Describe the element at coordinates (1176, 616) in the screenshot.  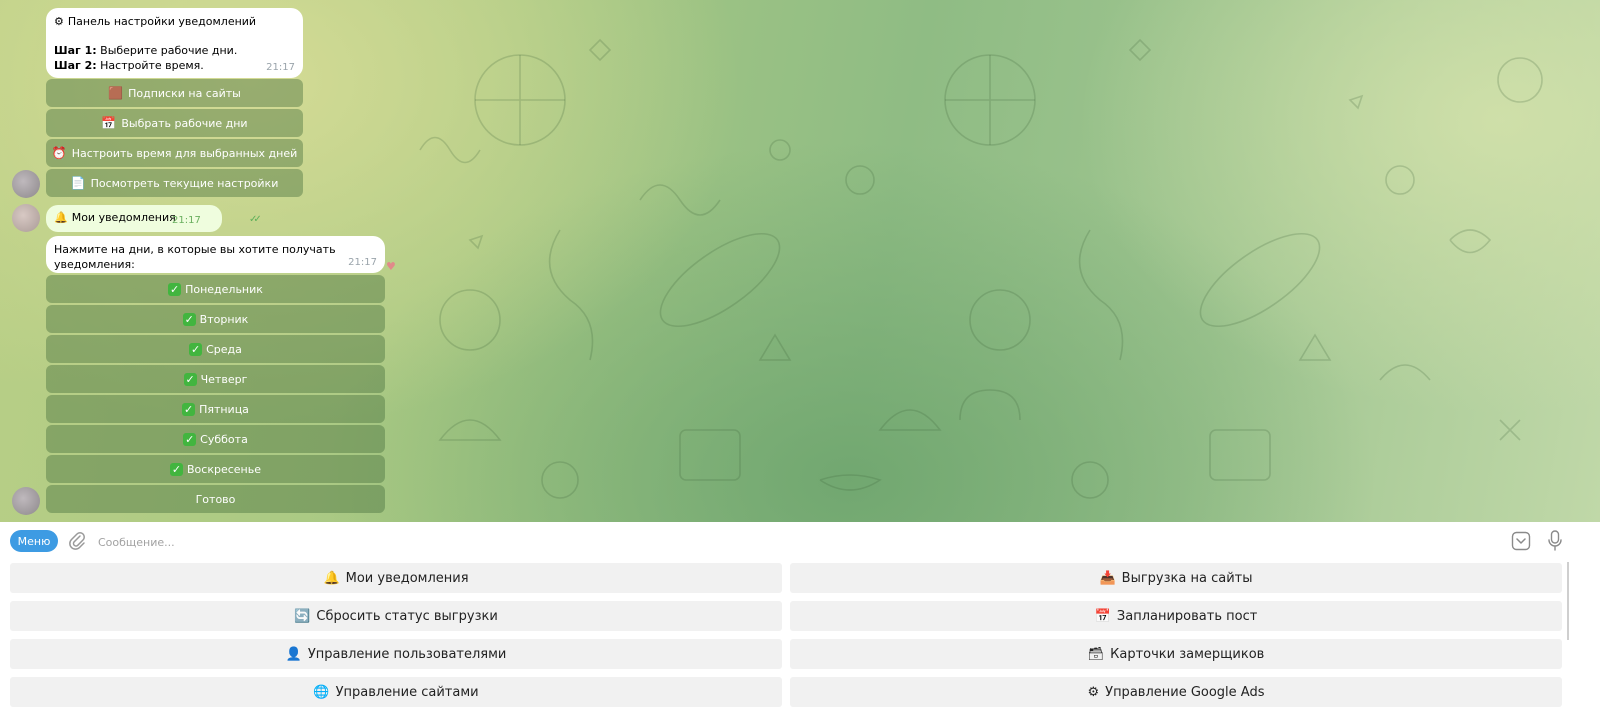
I see `reply-button-schedule-post: 📅 Запланировать пост` at that location.